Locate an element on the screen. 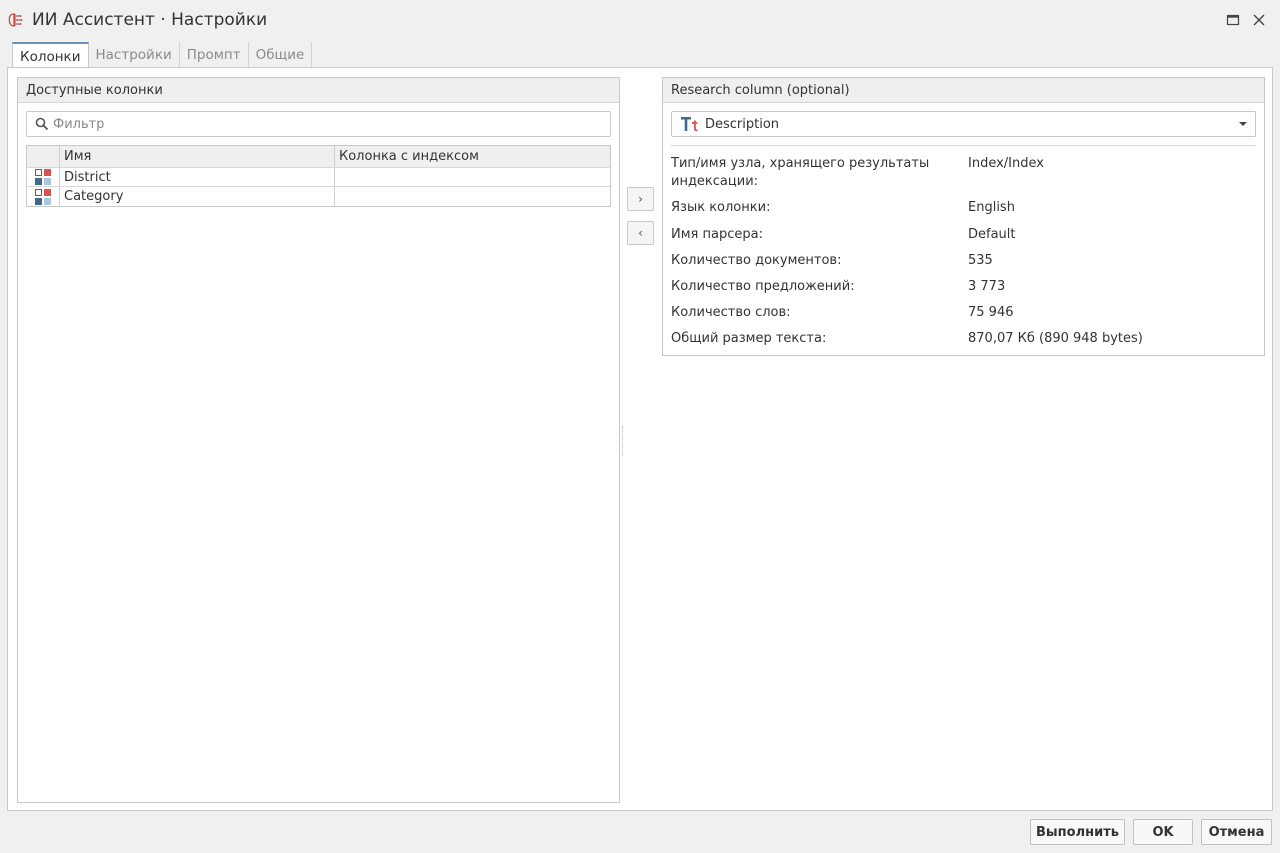 The width and height of the screenshot is (1280, 853). move-left-button: ‹ is located at coordinates (640, 233).